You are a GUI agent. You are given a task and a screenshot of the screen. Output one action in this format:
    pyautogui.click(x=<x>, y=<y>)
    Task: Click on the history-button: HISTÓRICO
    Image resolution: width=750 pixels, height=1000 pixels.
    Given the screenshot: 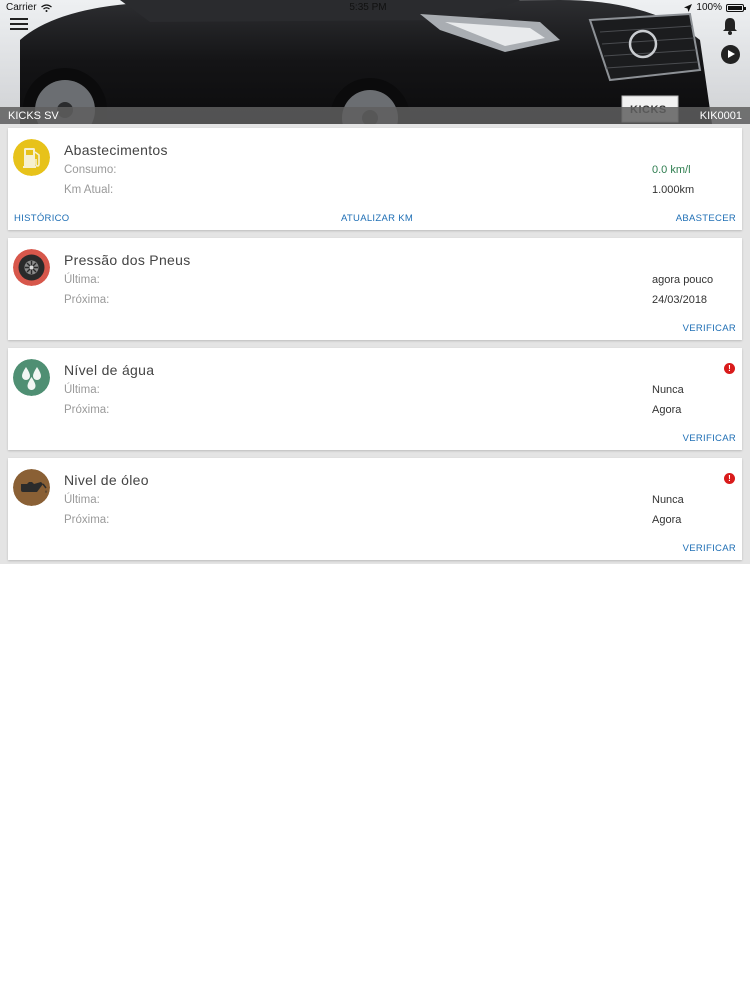 What is the action you would take?
    pyautogui.click(x=41, y=218)
    